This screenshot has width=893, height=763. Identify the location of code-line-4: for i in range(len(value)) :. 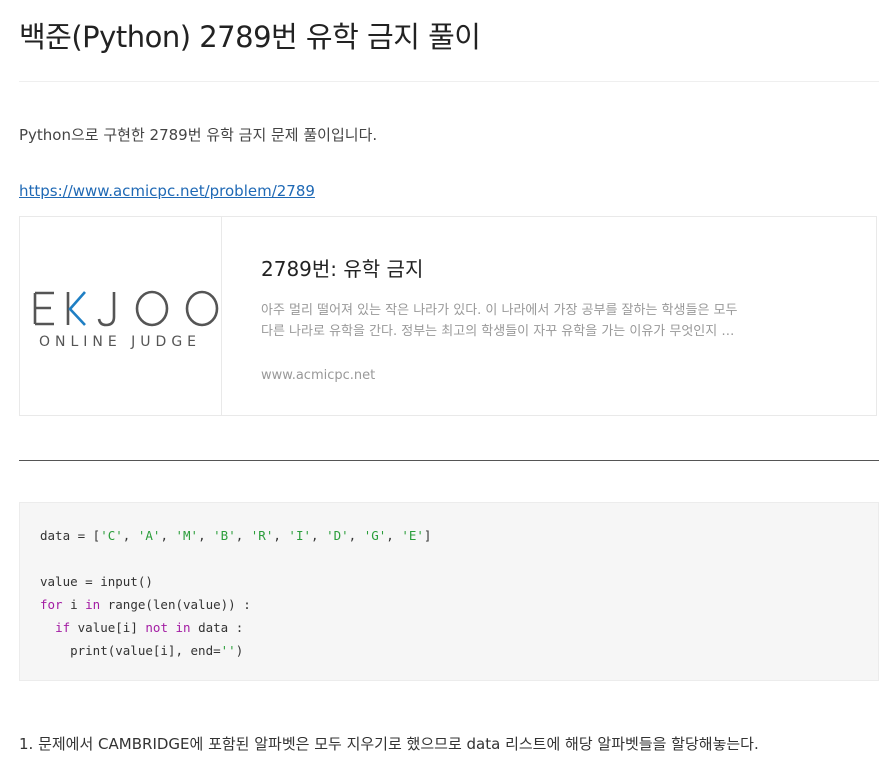
(145, 604).